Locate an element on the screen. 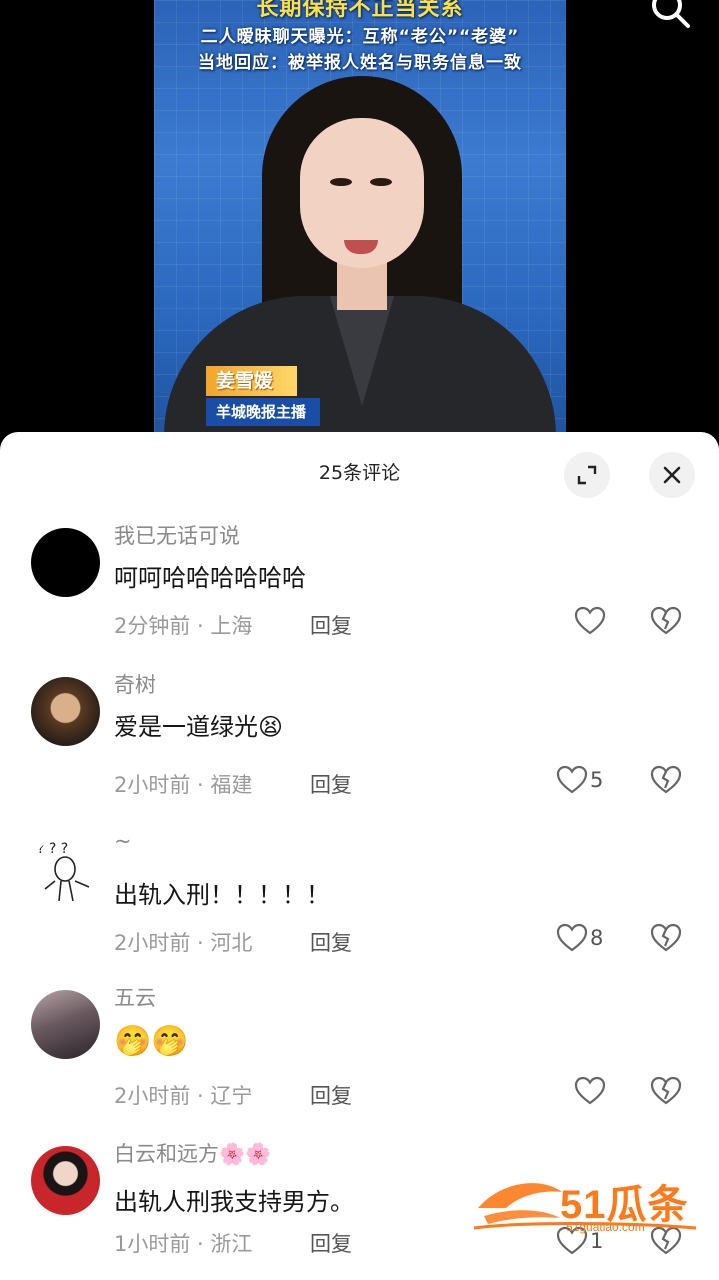 This screenshot has height=1280, width=719. comment-text: 出轨入刑！！！！！ is located at coordinates (222, 895).